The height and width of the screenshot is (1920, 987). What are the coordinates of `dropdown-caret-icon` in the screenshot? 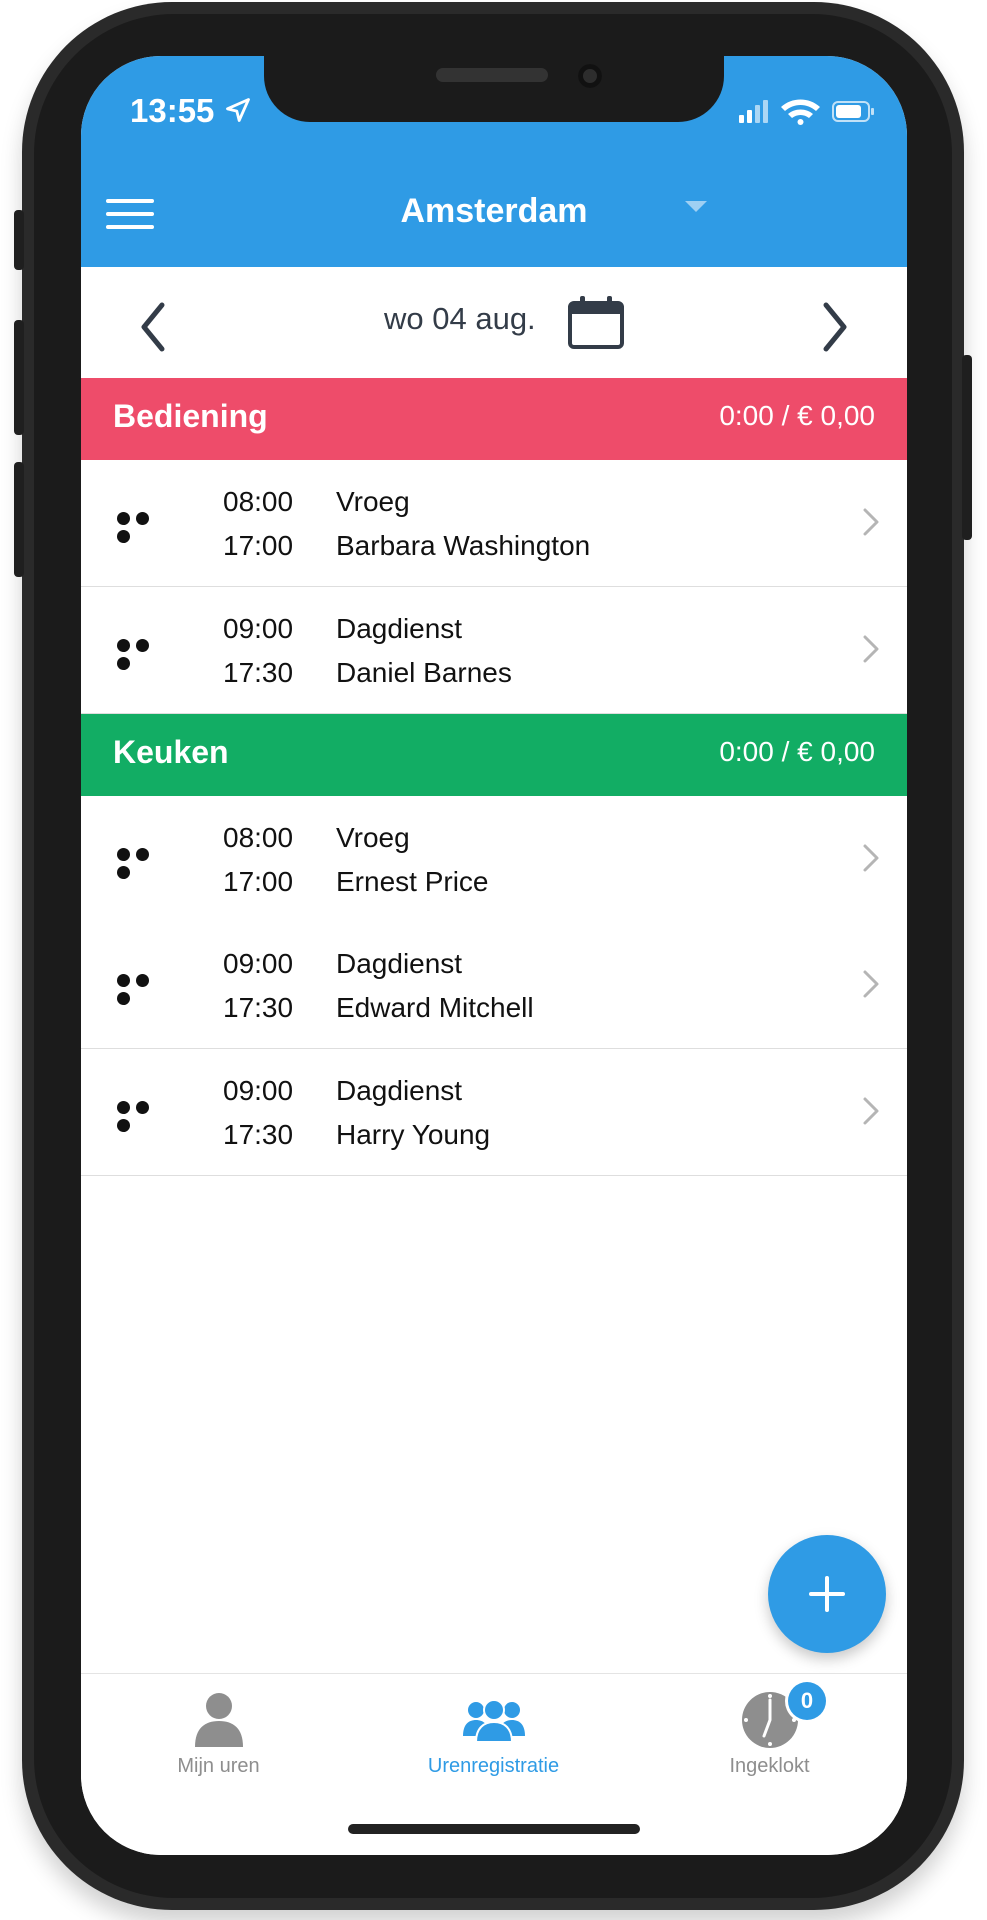 It's located at (696, 206).